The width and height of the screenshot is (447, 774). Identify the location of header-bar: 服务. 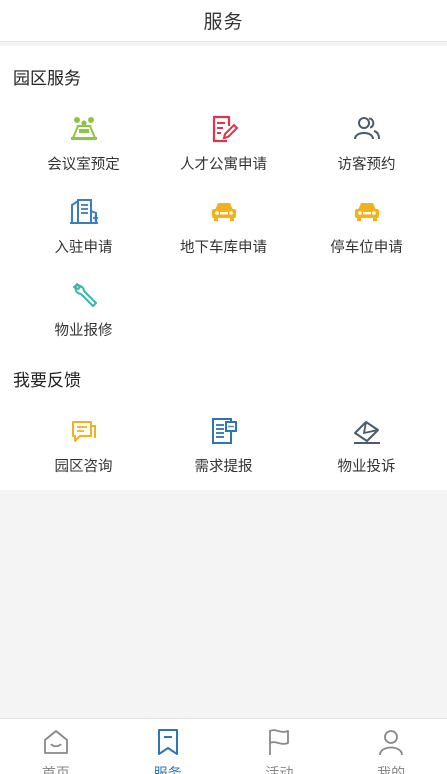
(223, 21).